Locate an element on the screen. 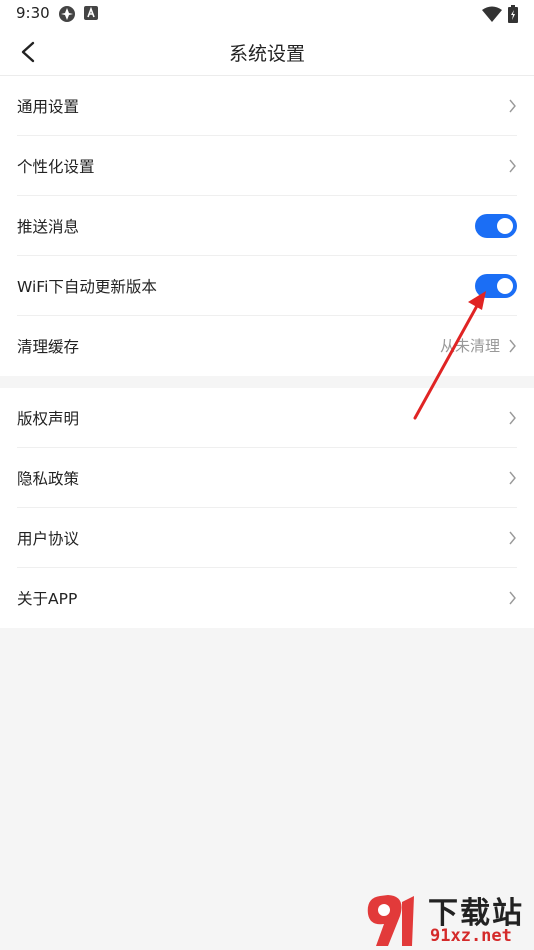 This screenshot has height=950, width=534. wifi-auto-update-toggle is located at coordinates (496, 286).